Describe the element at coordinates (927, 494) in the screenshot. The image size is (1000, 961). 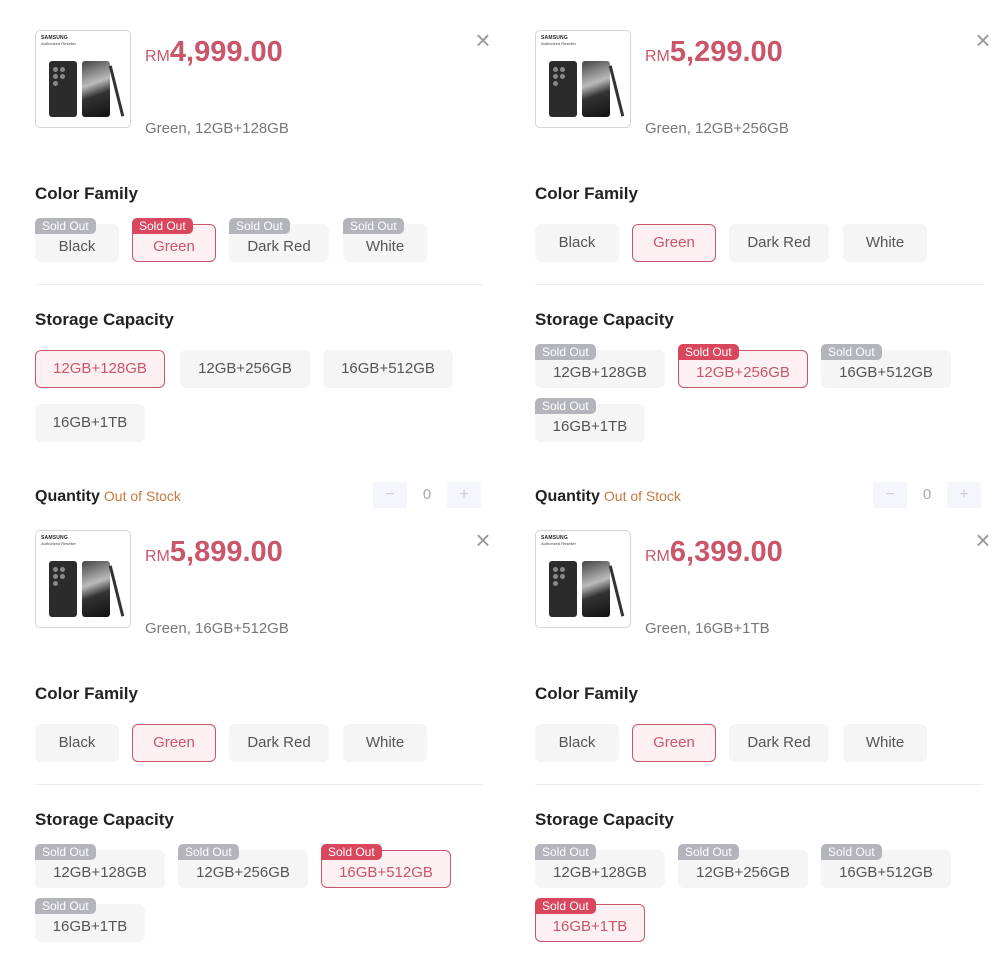
I see `quantity-value: 0` at that location.